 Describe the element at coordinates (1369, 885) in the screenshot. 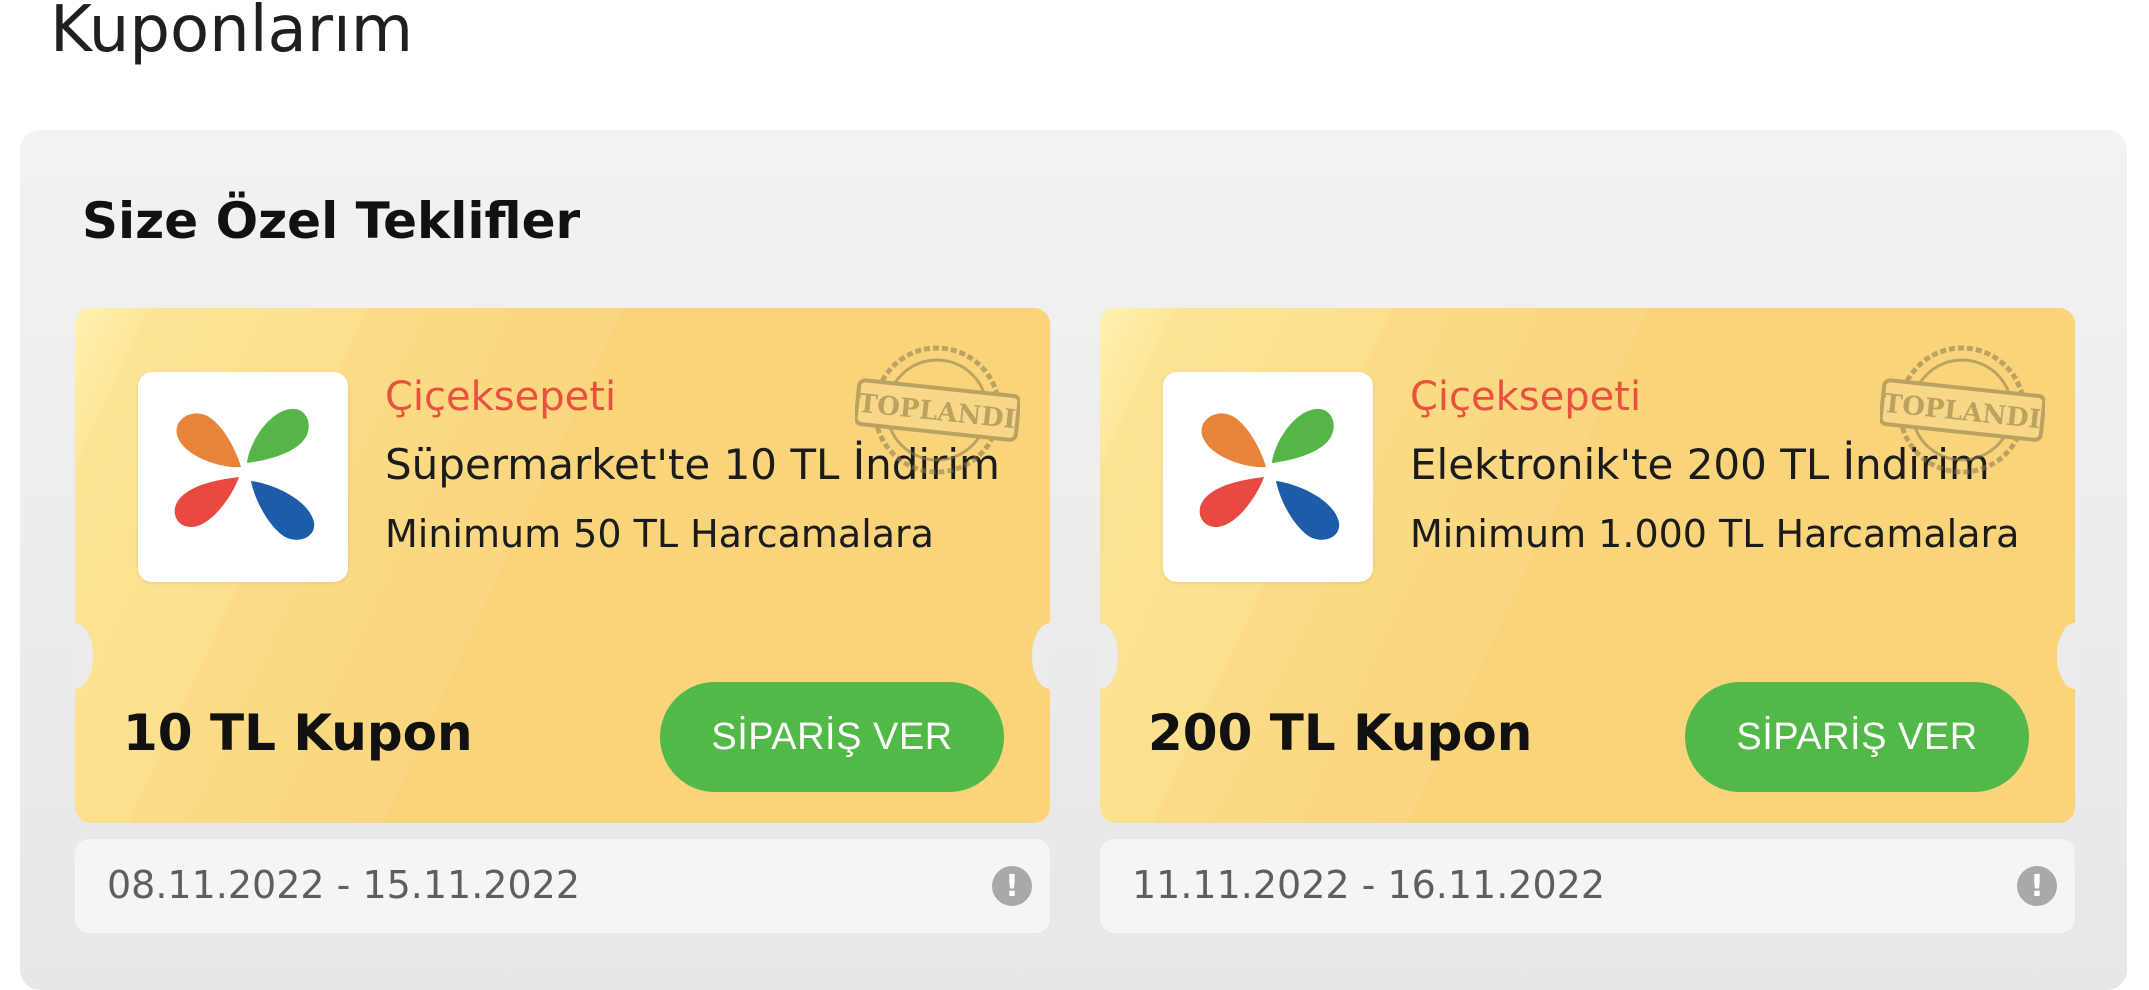

I see `date-range: 11.11.2022 - 16.11.2022` at that location.